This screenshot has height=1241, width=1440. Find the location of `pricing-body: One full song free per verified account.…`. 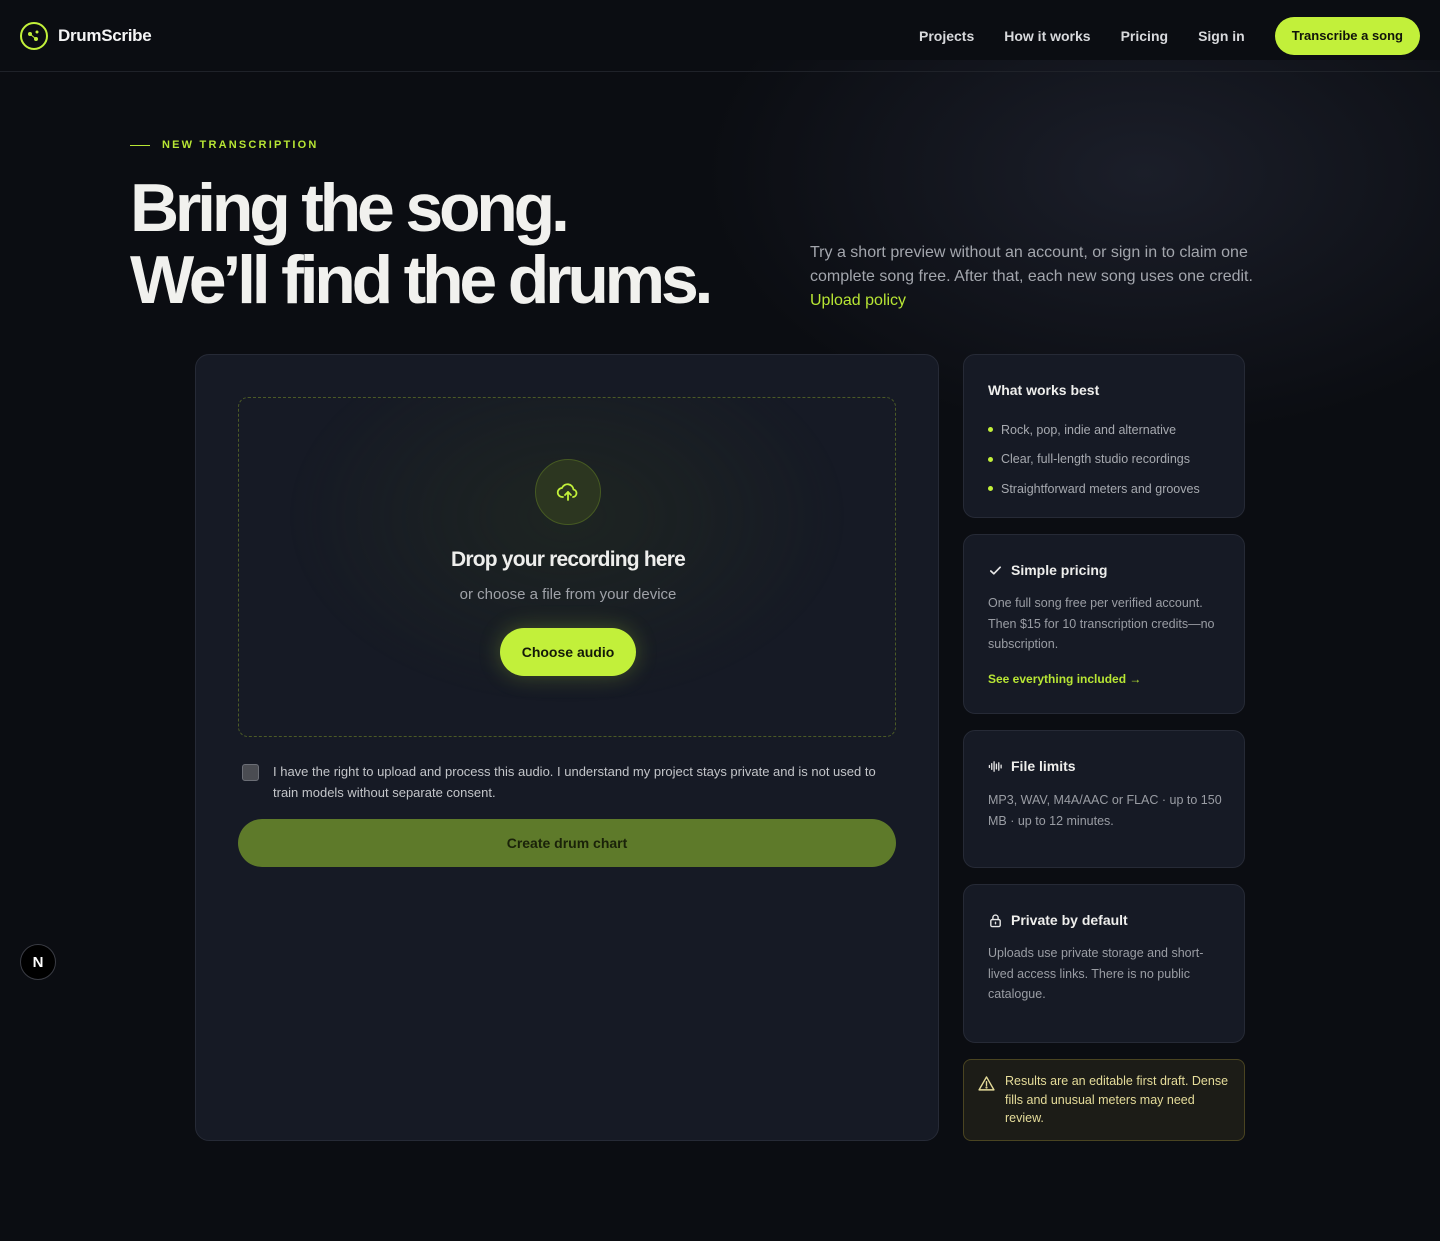

pricing-body: One full song free per verified account.… is located at coordinates (1101, 623).